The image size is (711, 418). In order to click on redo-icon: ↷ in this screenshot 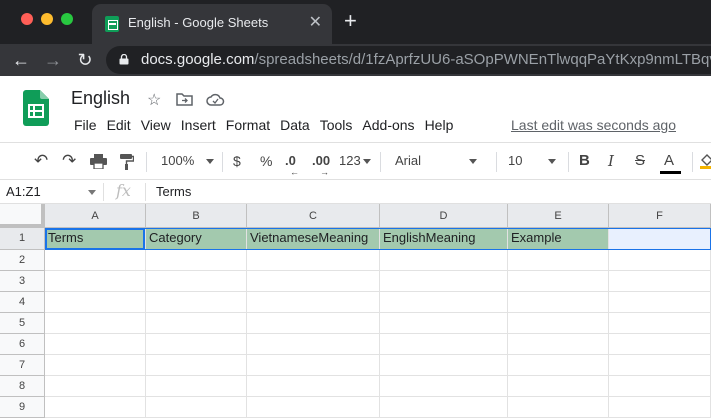, I will do `click(69, 161)`.